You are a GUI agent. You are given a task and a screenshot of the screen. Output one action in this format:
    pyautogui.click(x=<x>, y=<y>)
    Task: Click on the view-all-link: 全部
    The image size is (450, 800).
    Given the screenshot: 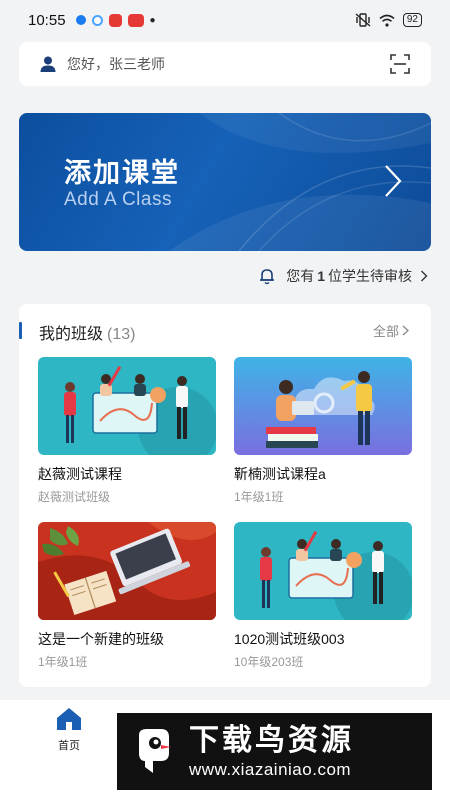 What is the action you would take?
    pyautogui.click(x=391, y=330)
    